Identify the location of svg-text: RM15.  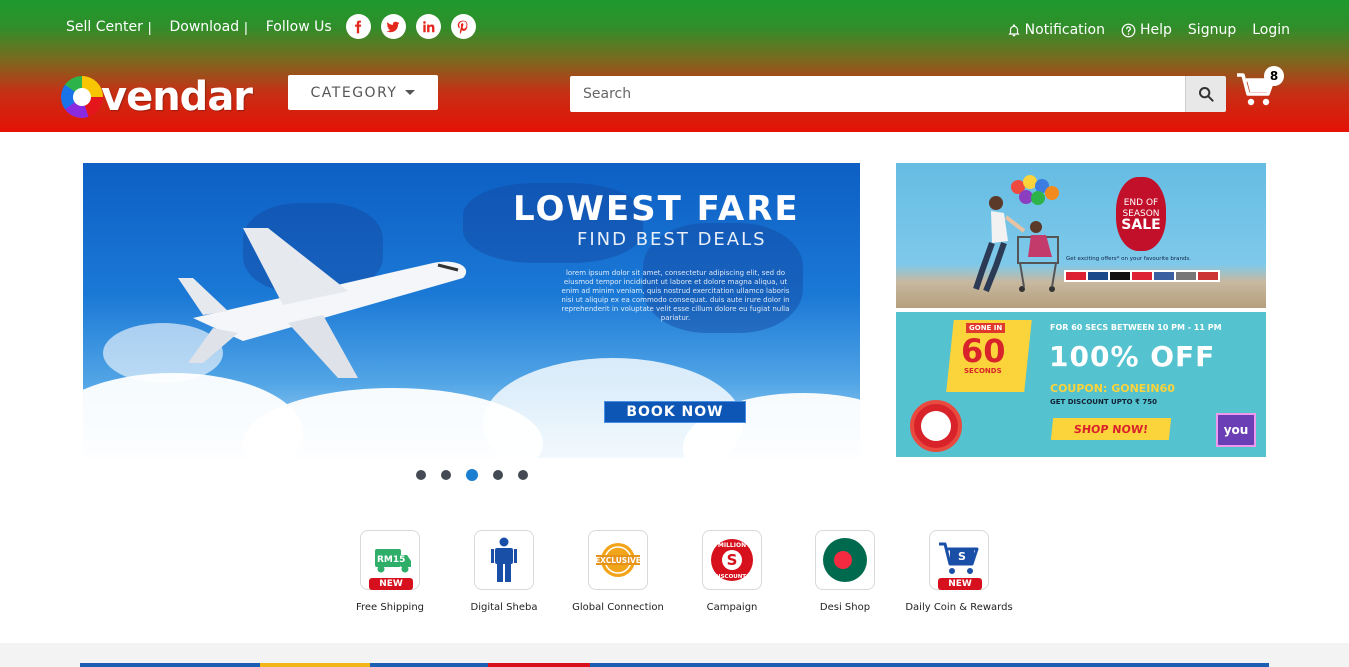
(391, 560).